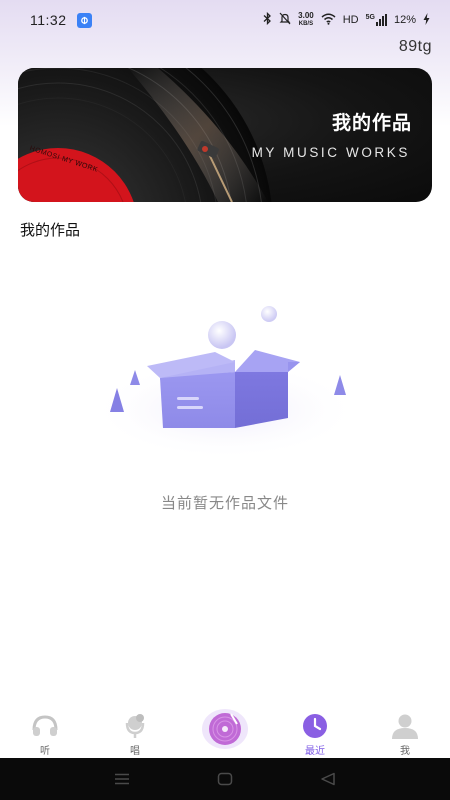 This screenshot has width=450, height=800. What do you see at coordinates (350, 20) in the screenshot?
I see `hd-indicator: HD` at bounding box center [350, 20].